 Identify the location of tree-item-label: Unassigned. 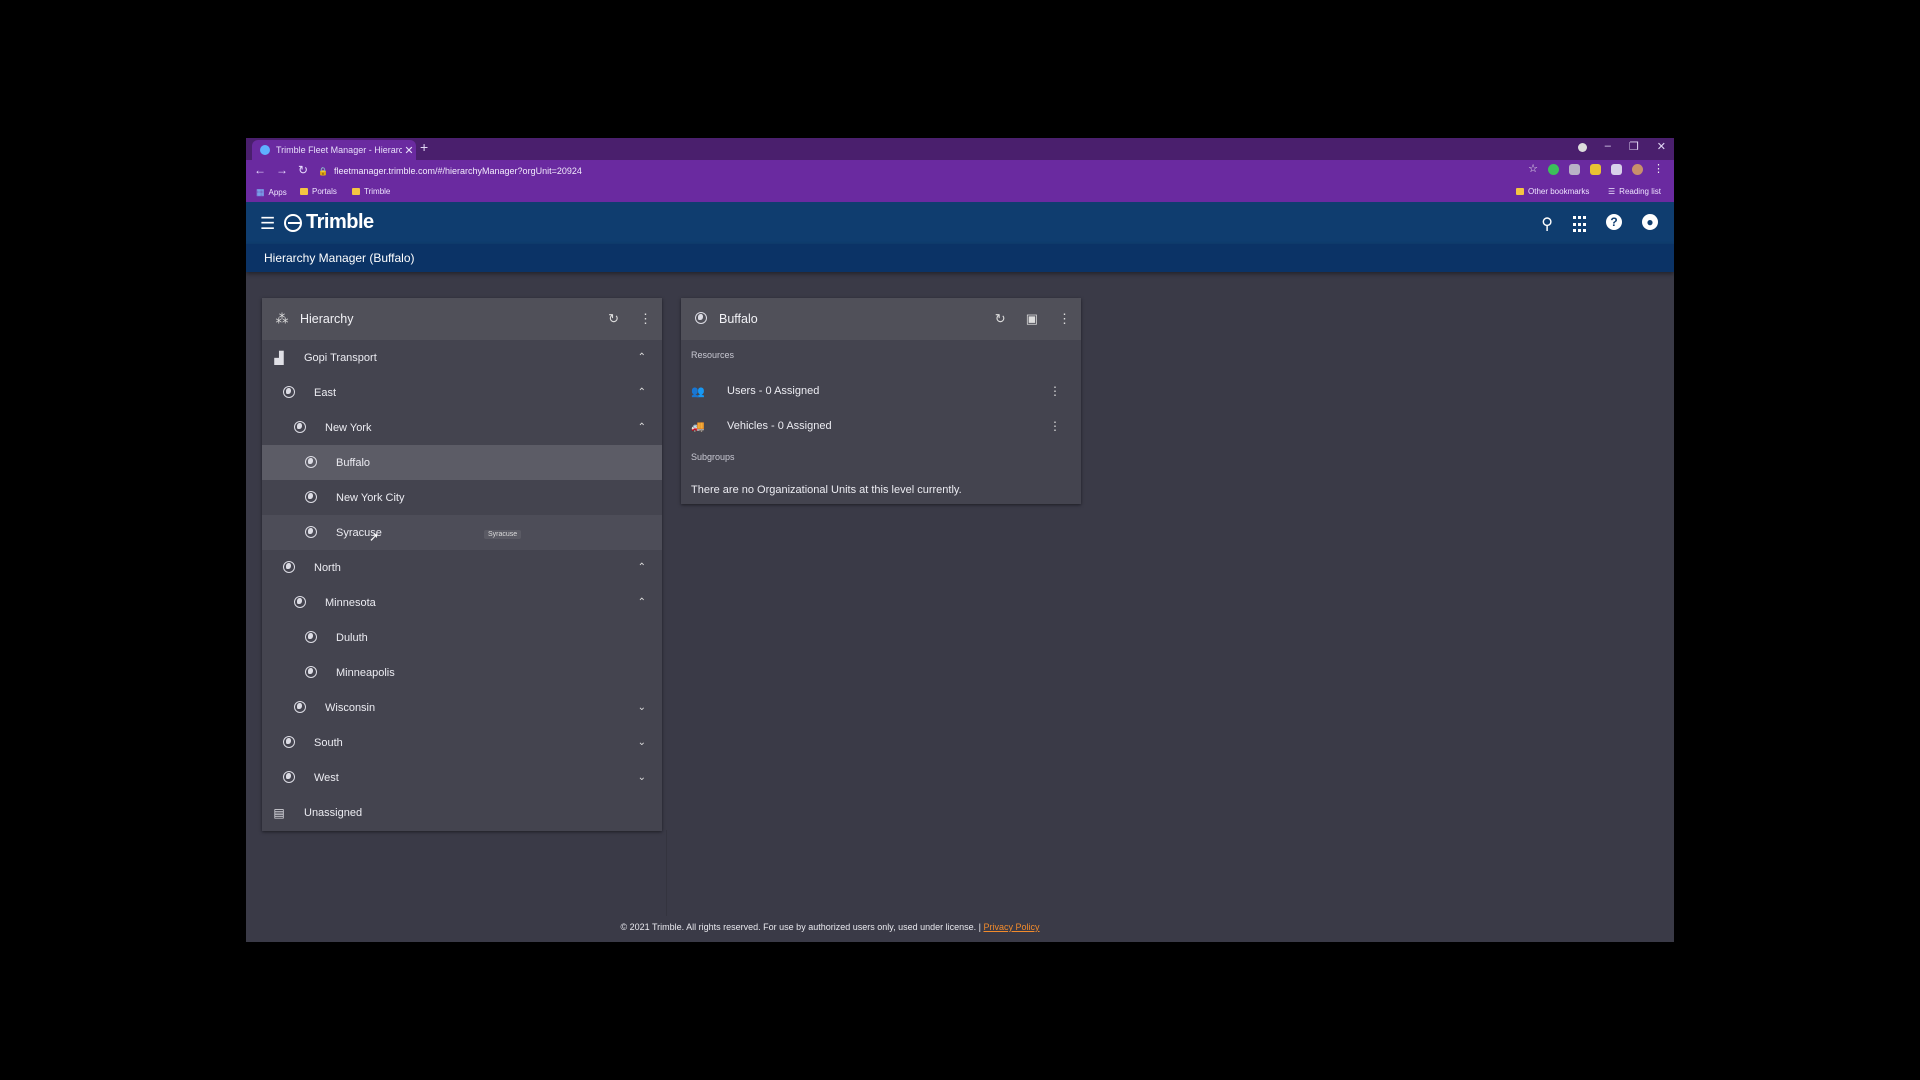
(333, 812).